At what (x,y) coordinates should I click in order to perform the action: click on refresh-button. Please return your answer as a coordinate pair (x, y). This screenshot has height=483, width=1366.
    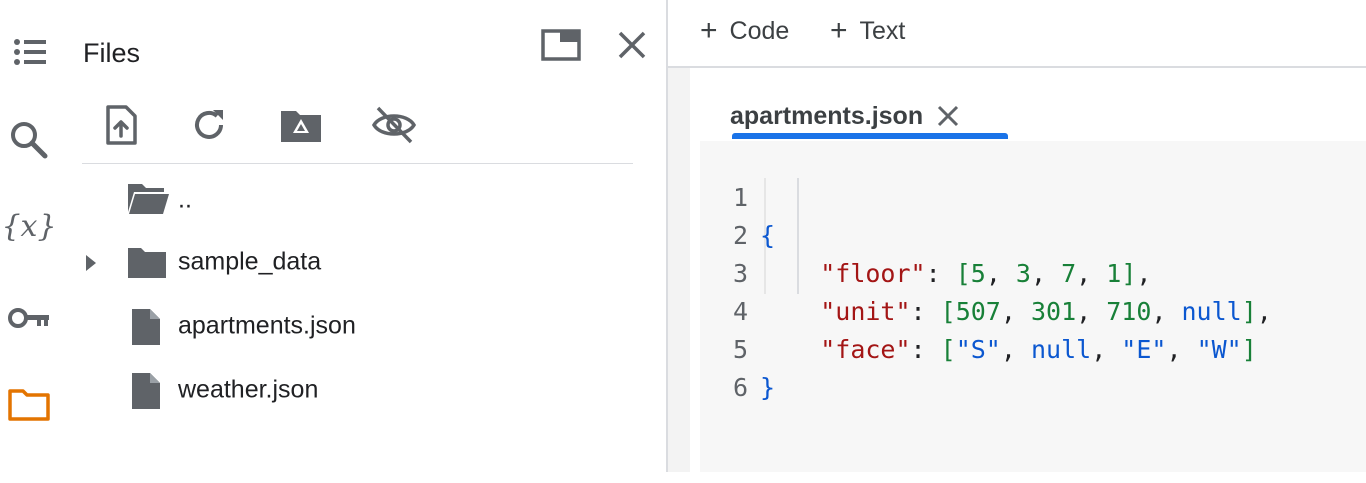
    Looking at the image, I should click on (209, 125).